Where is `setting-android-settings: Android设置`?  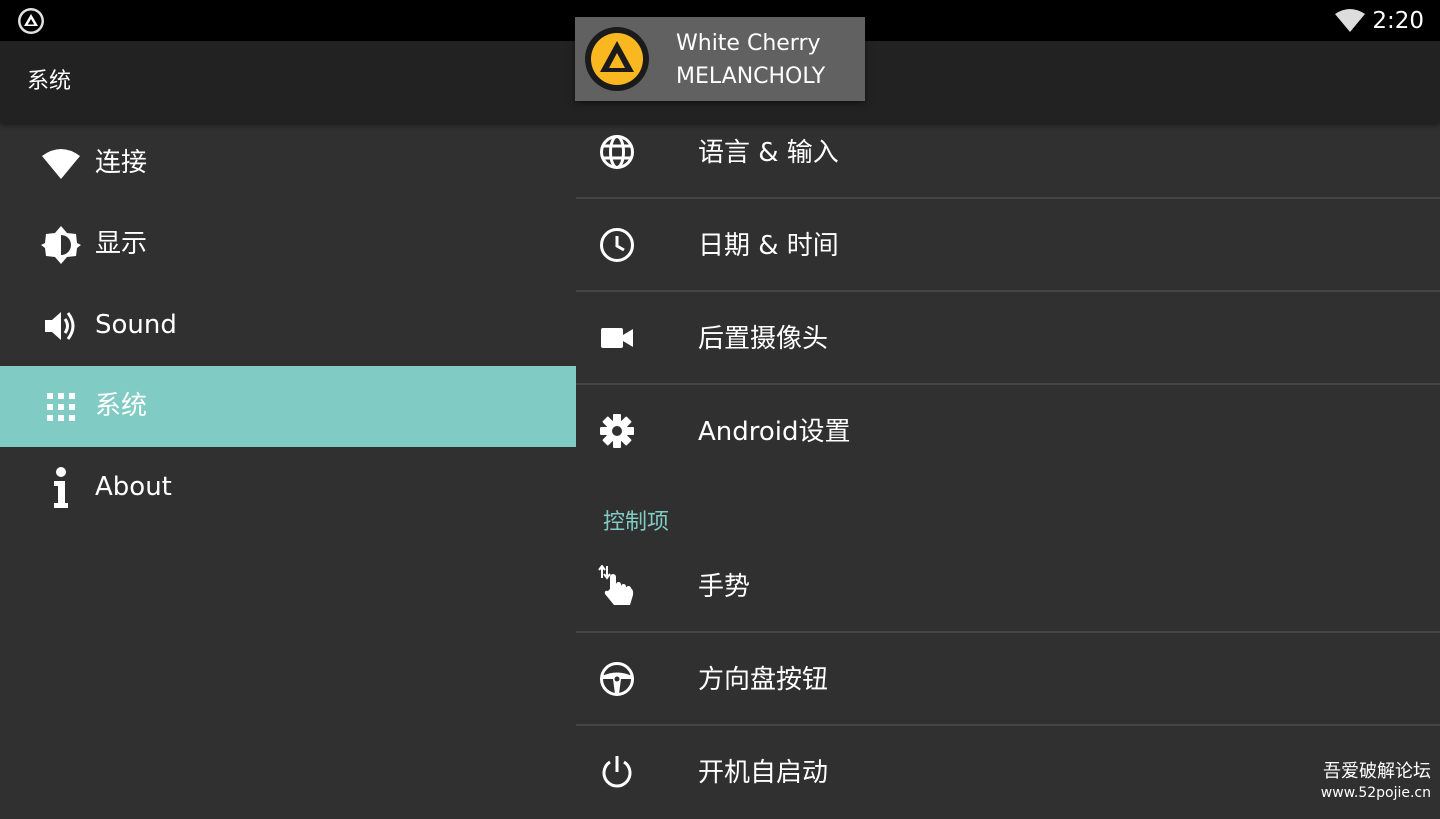 setting-android-settings: Android设置 is located at coordinates (1008, 431).